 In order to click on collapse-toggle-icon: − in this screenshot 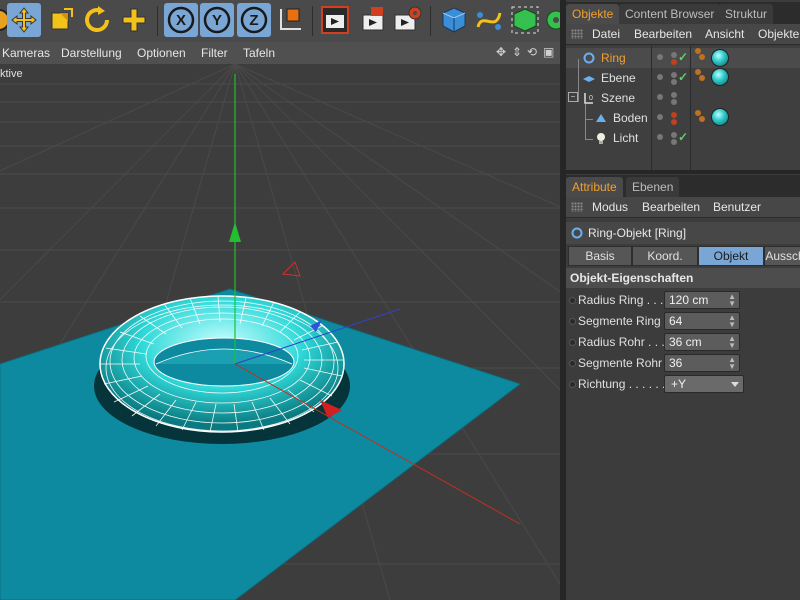, I will do `click(573, 97)`.